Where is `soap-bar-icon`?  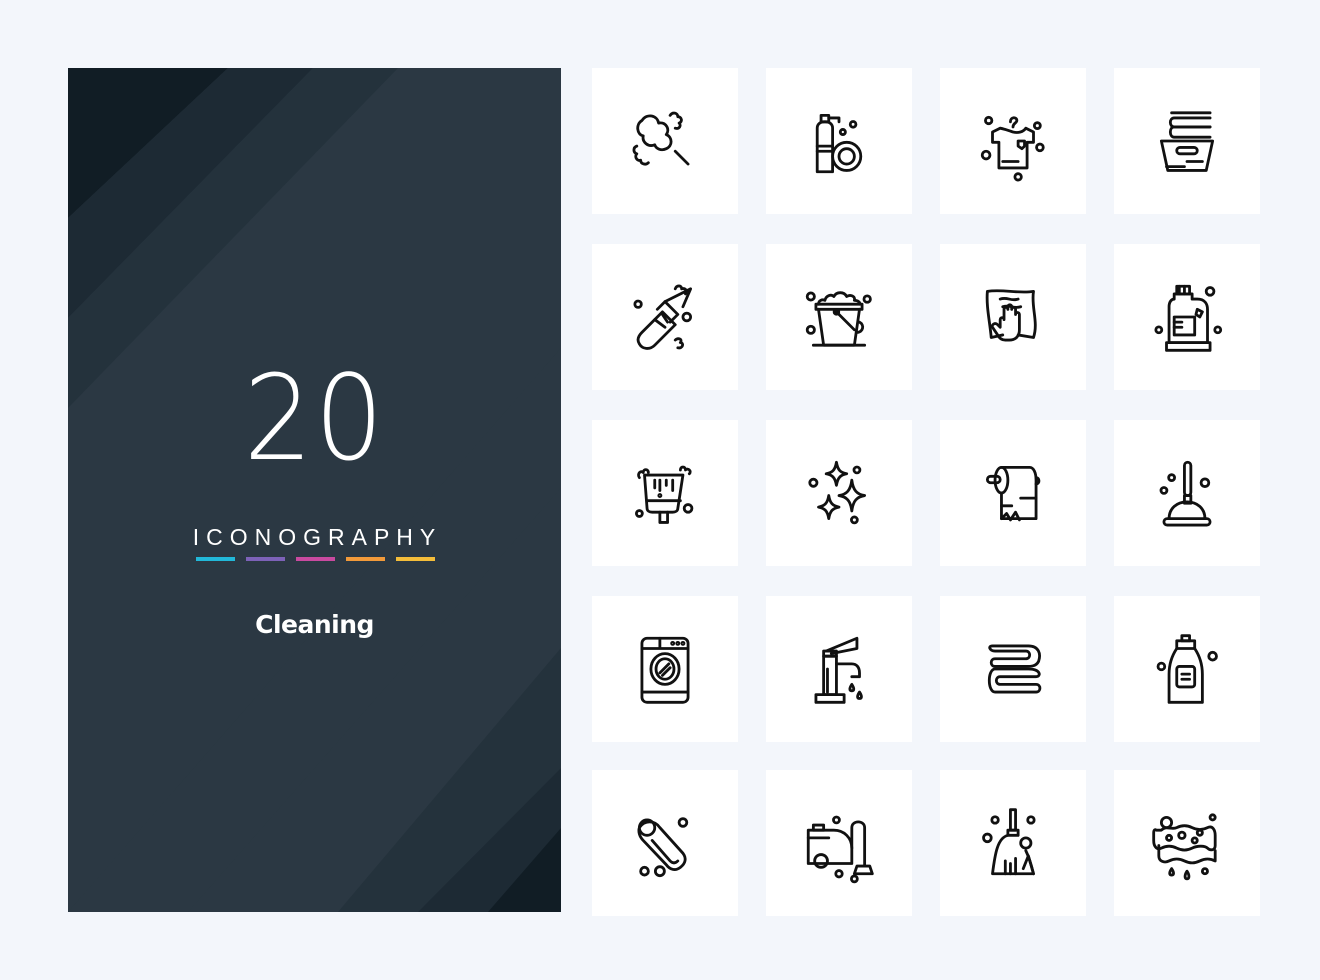
soap-bar-icon is located at coordinates (663, 847).